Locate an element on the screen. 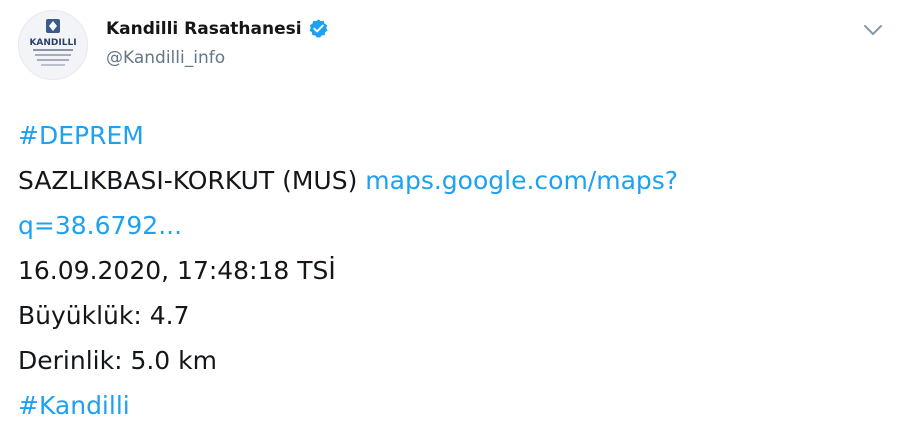 This screenshot has height=429, width=900. magnitude-text: Büyüklük: 4.7 is located at coordinates (104, 315).